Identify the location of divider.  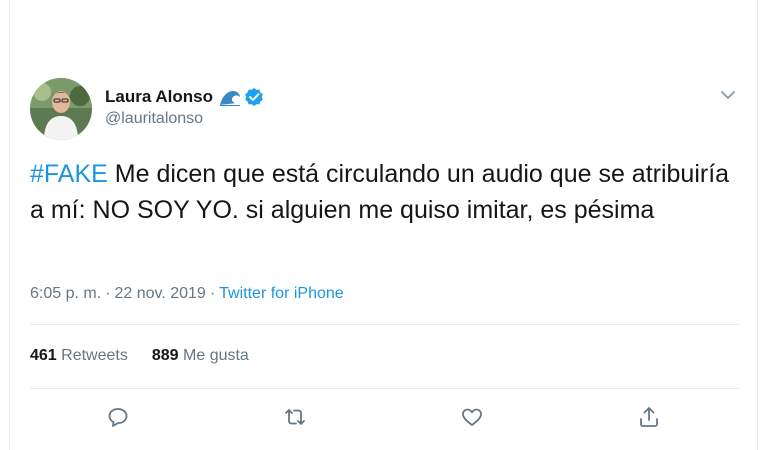
(385, 324).